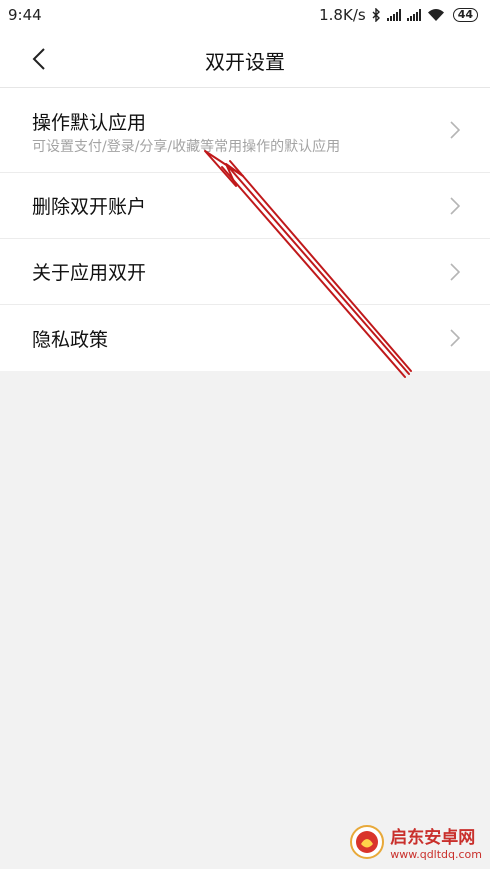 This screenshot has width=490, height=869. I want to click on menu-item-about-dual-apps: 关于应用双开, so click(245, 272).